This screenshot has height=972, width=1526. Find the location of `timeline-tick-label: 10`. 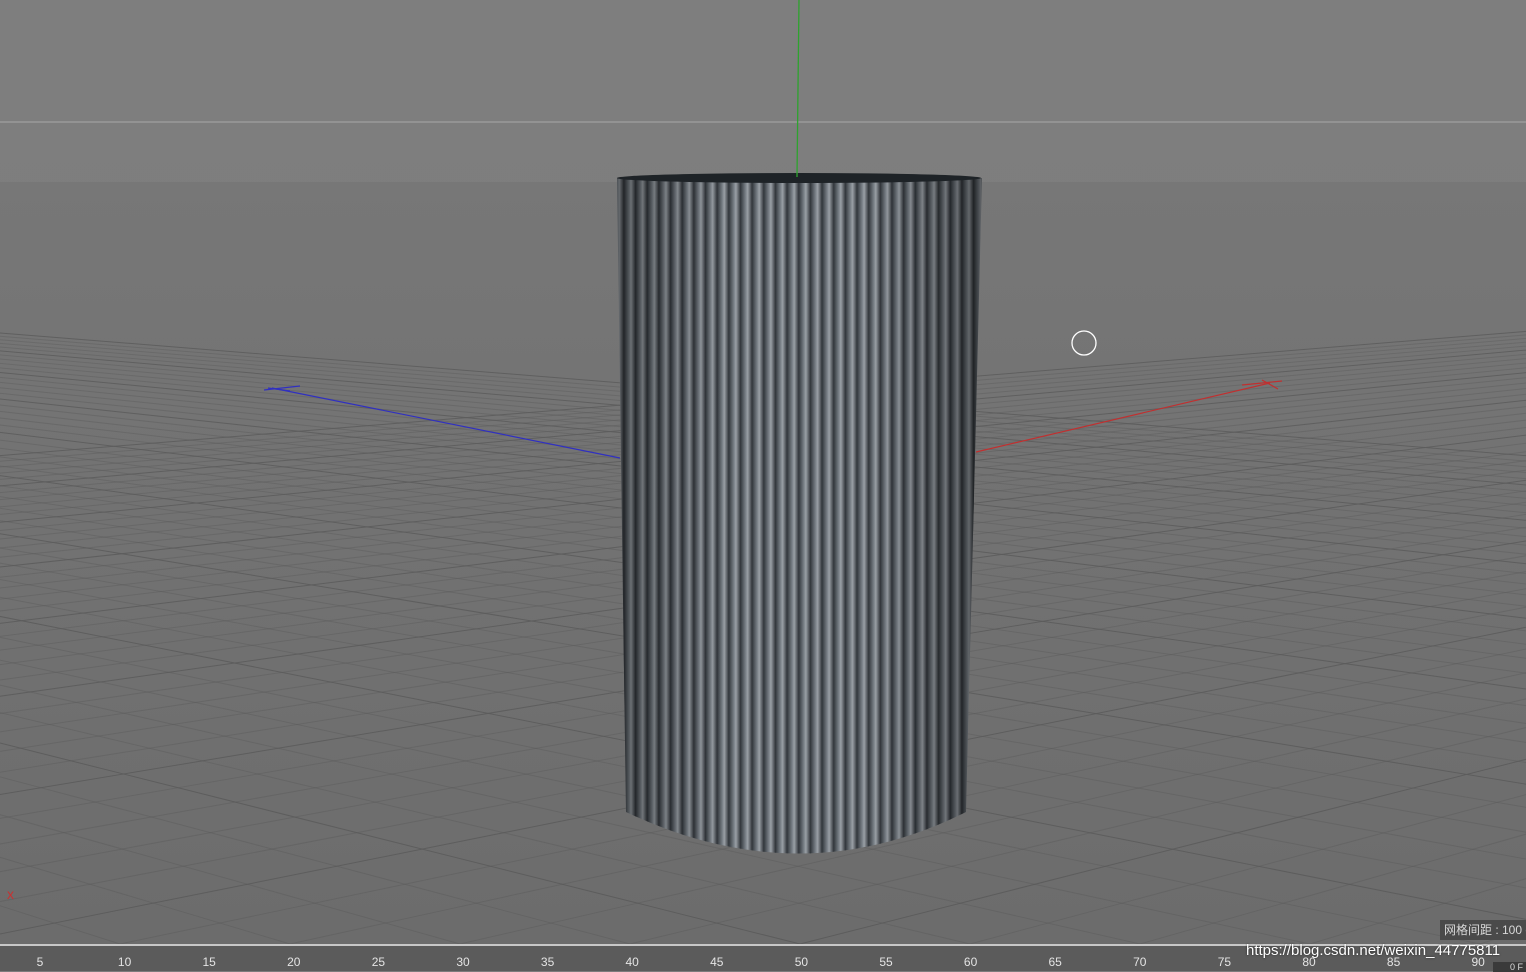

timeline-tick-label: 10 is located at coordinates (124, 962).